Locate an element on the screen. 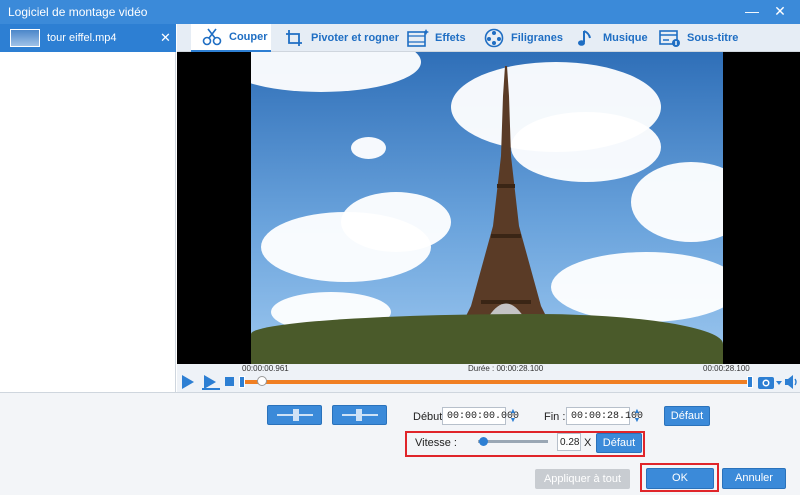 The width and height of the screenshot is (800, 495). apply-all-button: Appliquer à tout is located at coordinates (582, 479).